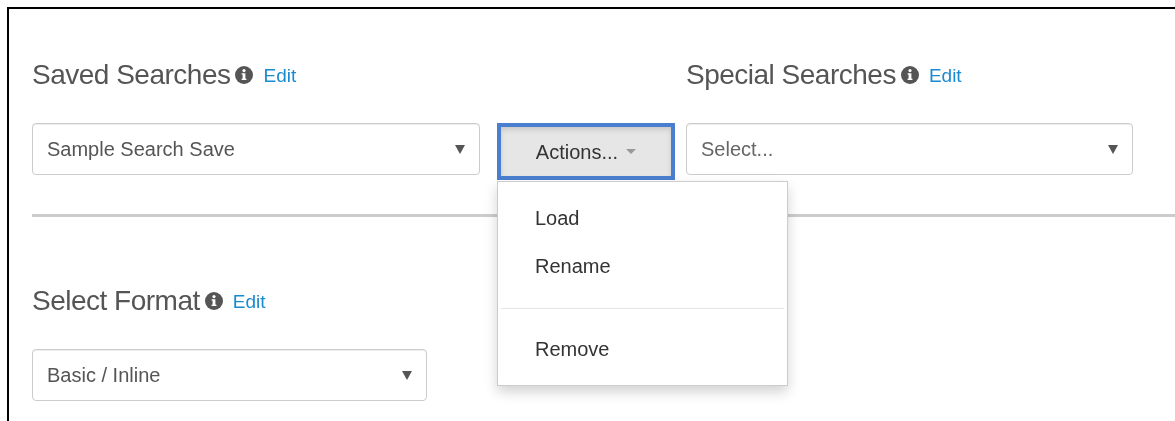 This screenshot has height=421, width=1175. What do you see at coordinates (229, 375) in the screenshot?
I see `select-field: Basic / Inline` at bounding box center [229, 375].